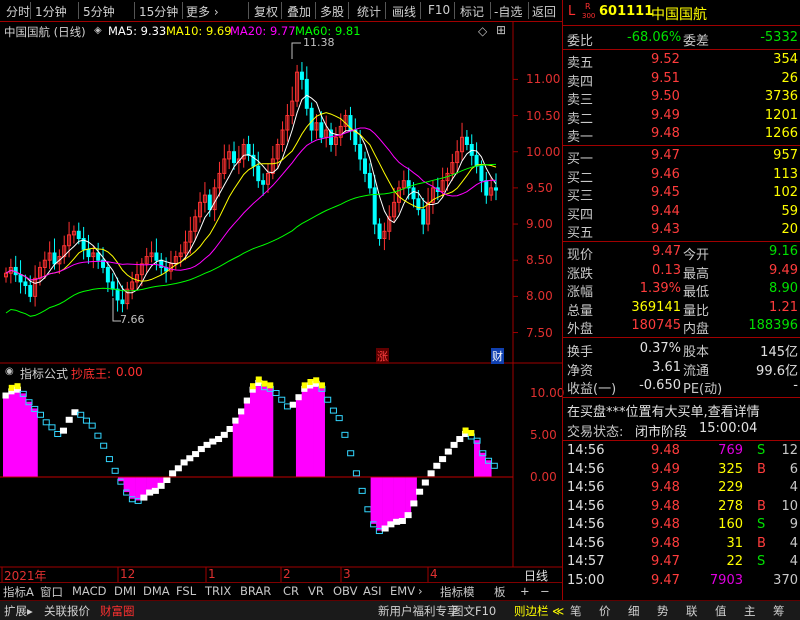  What do you see at coordinates (156, 591) in the screenshot?
I see `indicator-tab: DMA` at bounding box center [156, 591].